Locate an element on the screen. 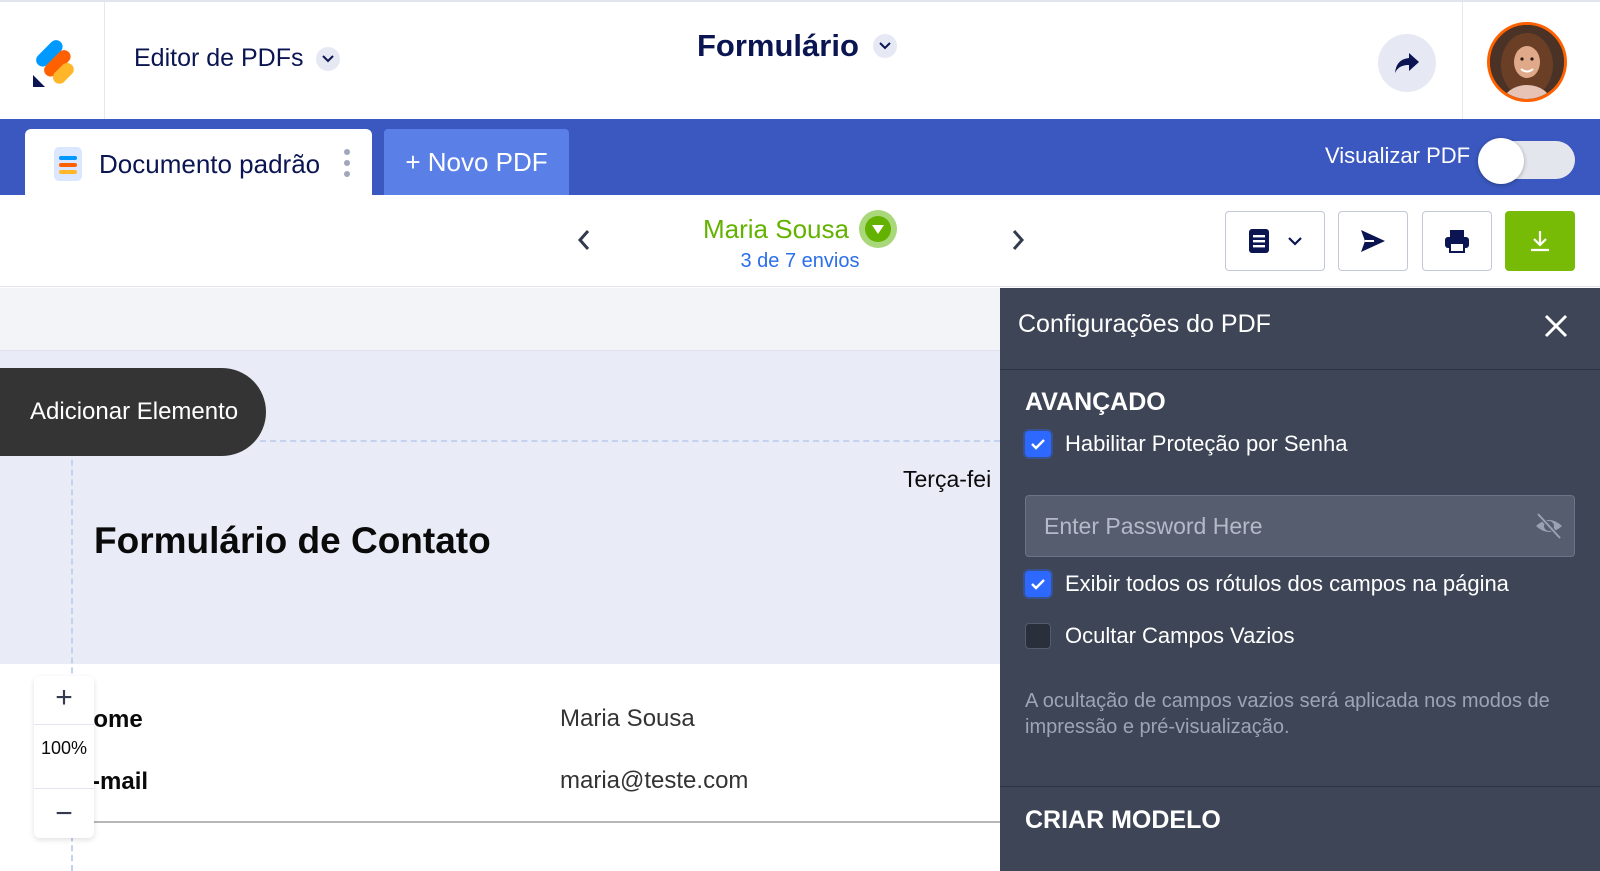  tab-documento-padrao: Documento padrão is located at coordinates (198, 162).